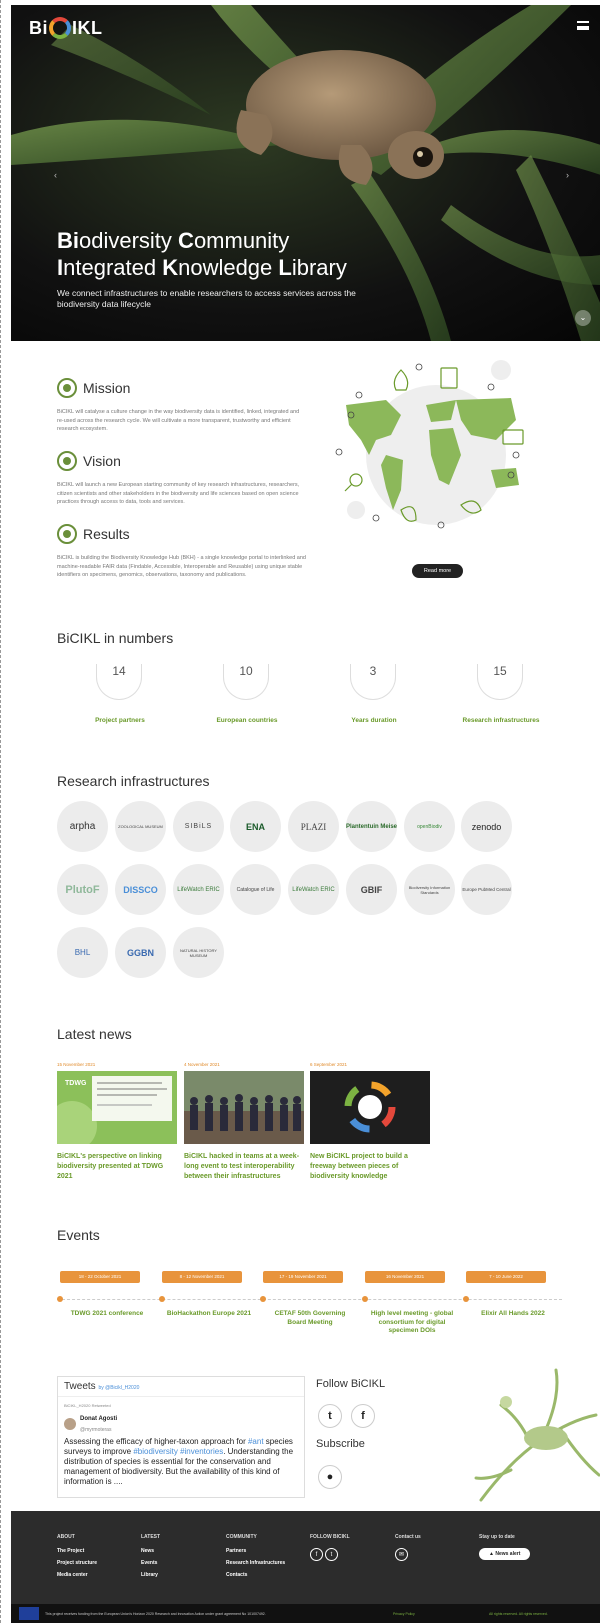  What do you see at coordinates (76, 1064) in the screenshot?
I see `news-date: 15 November 2021` at bounding box center [76, 1064].